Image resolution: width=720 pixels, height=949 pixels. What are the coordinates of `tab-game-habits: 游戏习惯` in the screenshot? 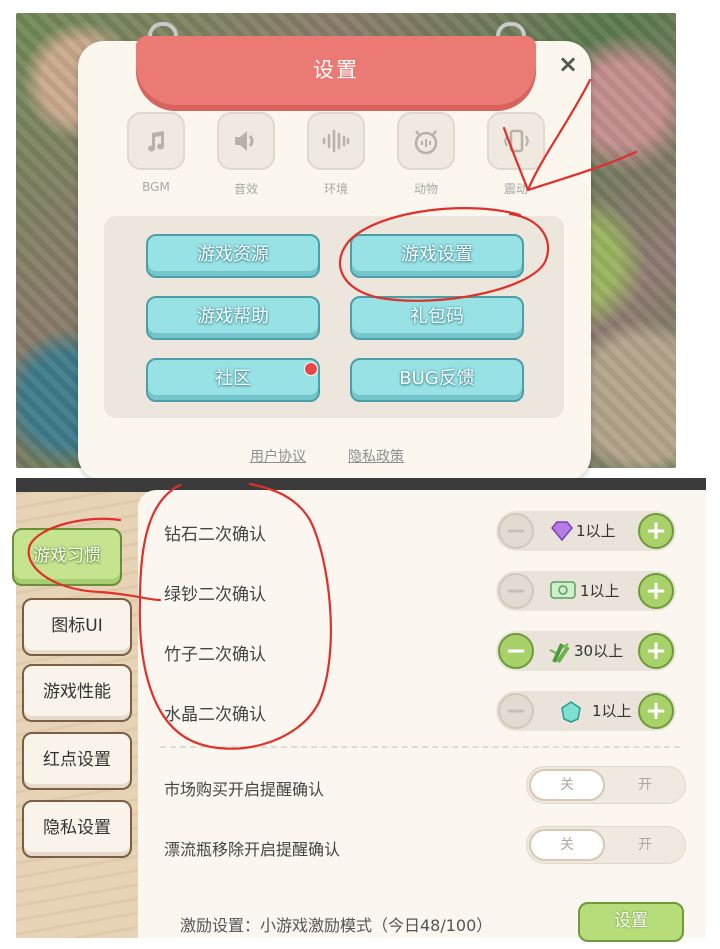 It's located at (67, 557).